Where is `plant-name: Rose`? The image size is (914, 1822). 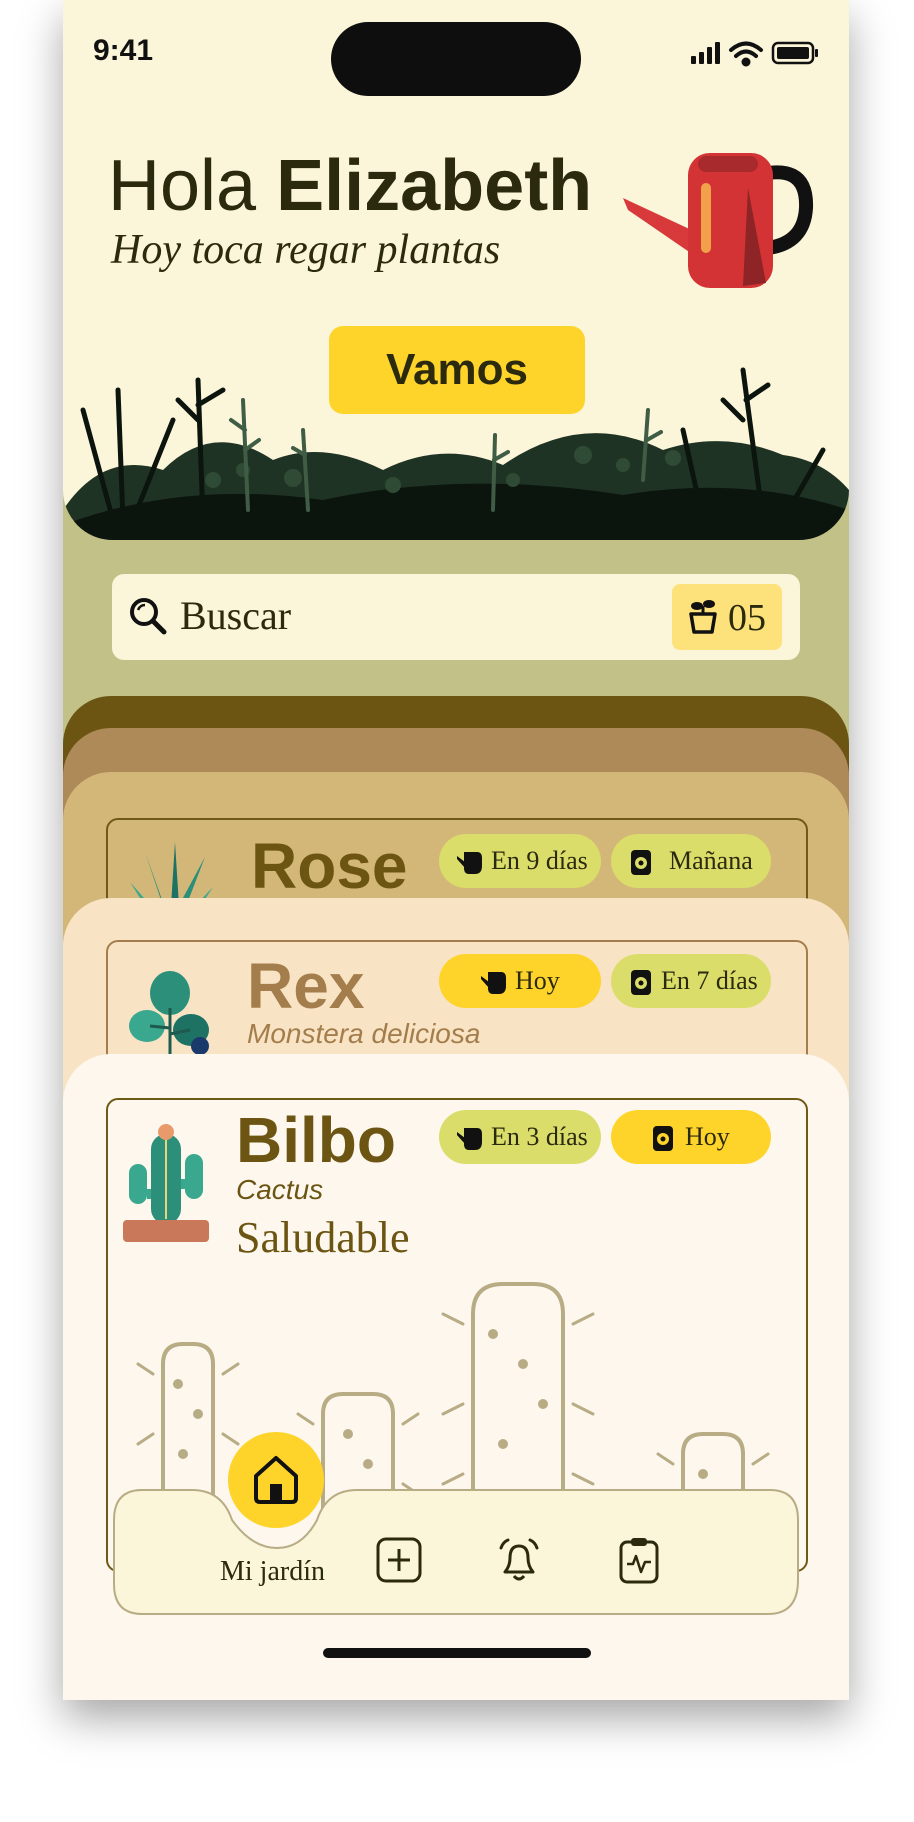 plant-name: Rose is located at coordinates (329, 866).